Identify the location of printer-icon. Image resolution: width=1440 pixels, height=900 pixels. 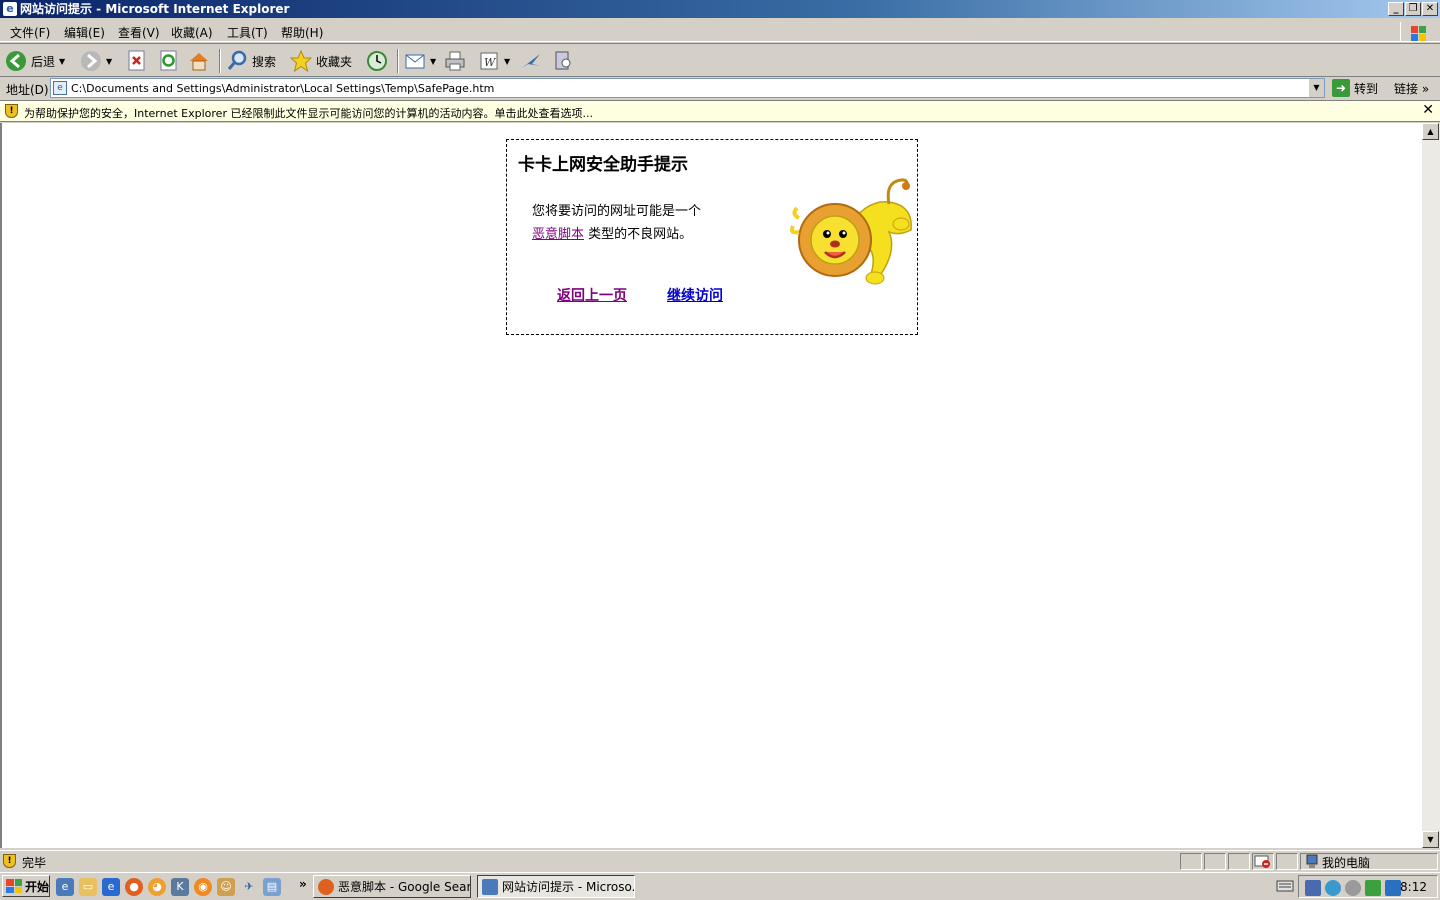
(455, 61).